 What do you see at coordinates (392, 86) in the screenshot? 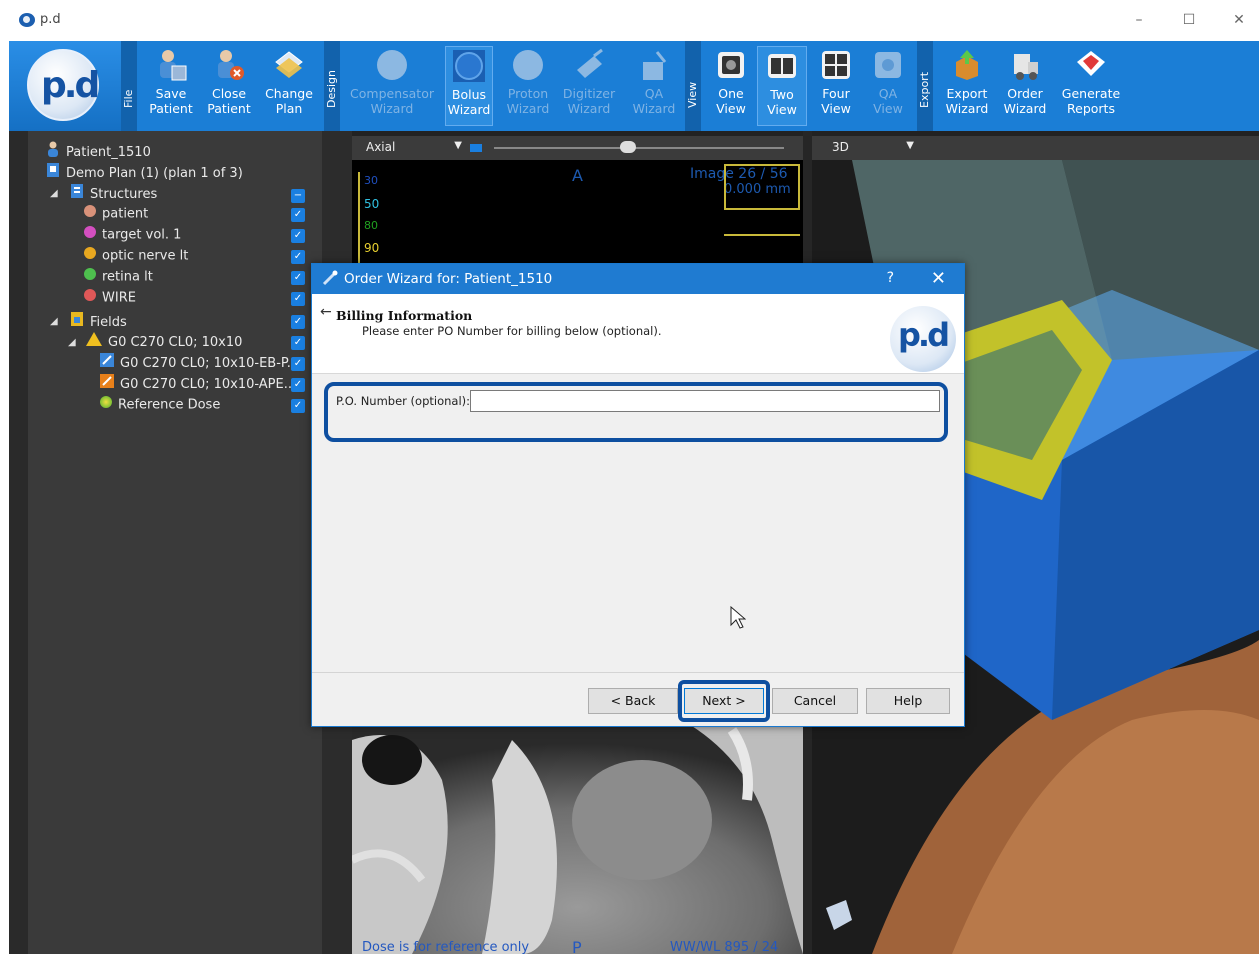
I see `compensator-wizard-button: Compensator Wizard` at bounding box center [392, 86].